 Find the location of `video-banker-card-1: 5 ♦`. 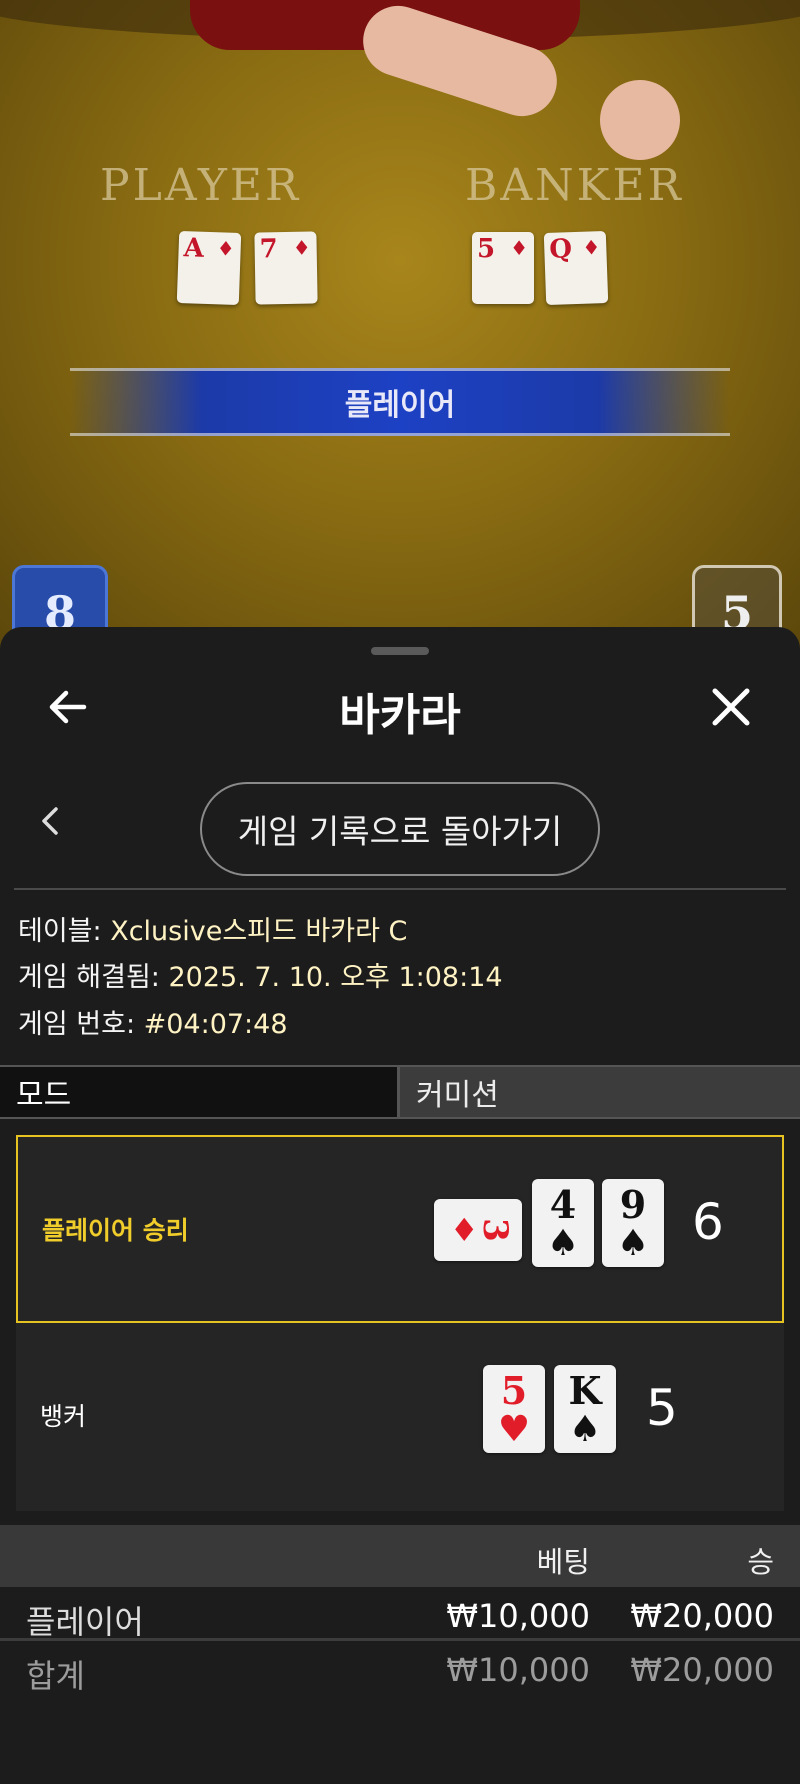

video-banker-card-1: 5 ♦ is located at coordinates (503, 268).